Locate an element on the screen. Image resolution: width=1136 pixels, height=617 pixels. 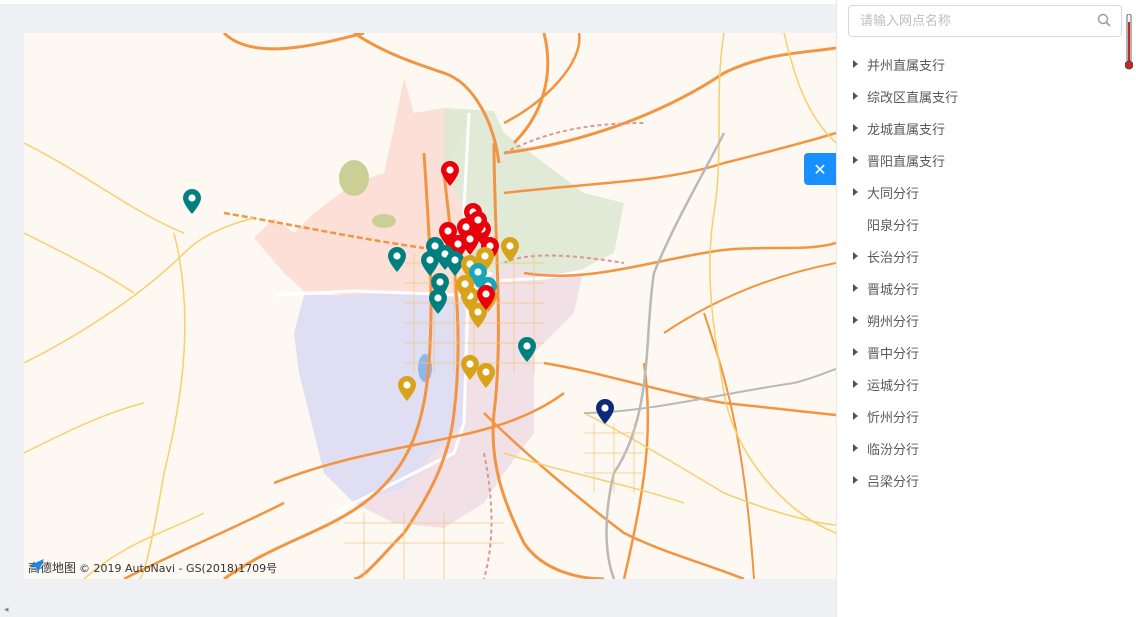
tree-item: 综改区直属支行 is located at coordinates (982, 96).